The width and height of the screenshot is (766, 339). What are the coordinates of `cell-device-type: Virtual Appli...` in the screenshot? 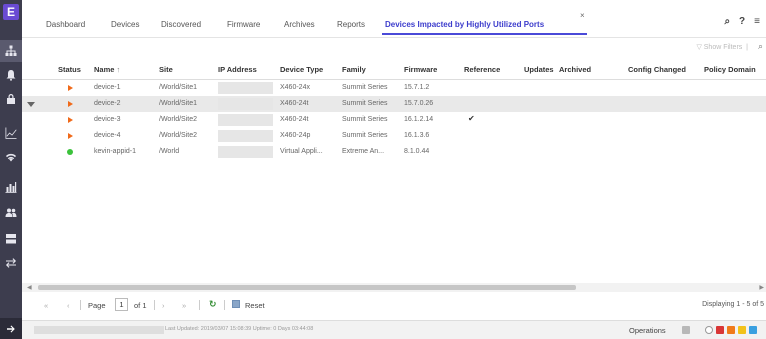 It's located at (301, 151).